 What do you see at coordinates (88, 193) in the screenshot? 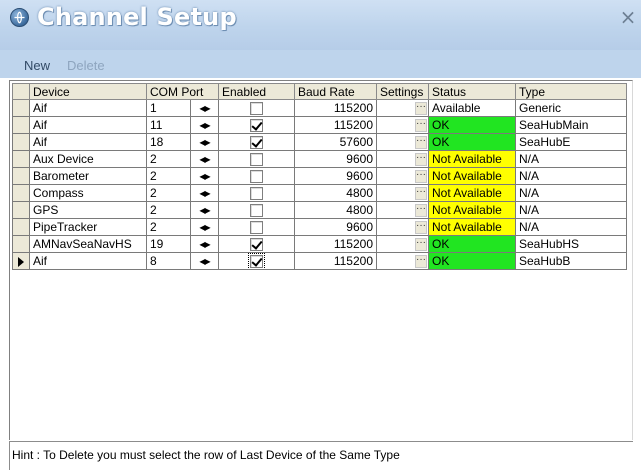
I see `device-cell: Compass` at bounding box center [88, 193].